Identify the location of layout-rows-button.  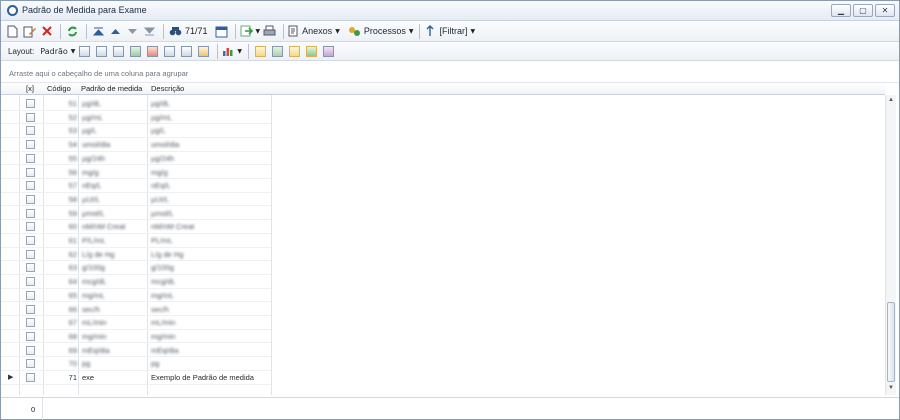
(186, 51).